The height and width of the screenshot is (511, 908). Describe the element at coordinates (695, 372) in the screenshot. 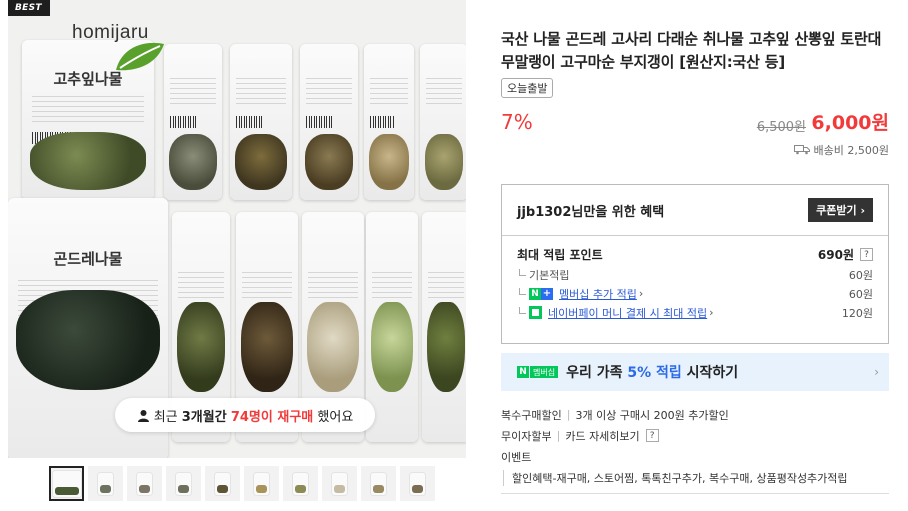

I see `membership-banner: N 멤버십 우리 가족 5% 적립 시작하기 ›` at that location.